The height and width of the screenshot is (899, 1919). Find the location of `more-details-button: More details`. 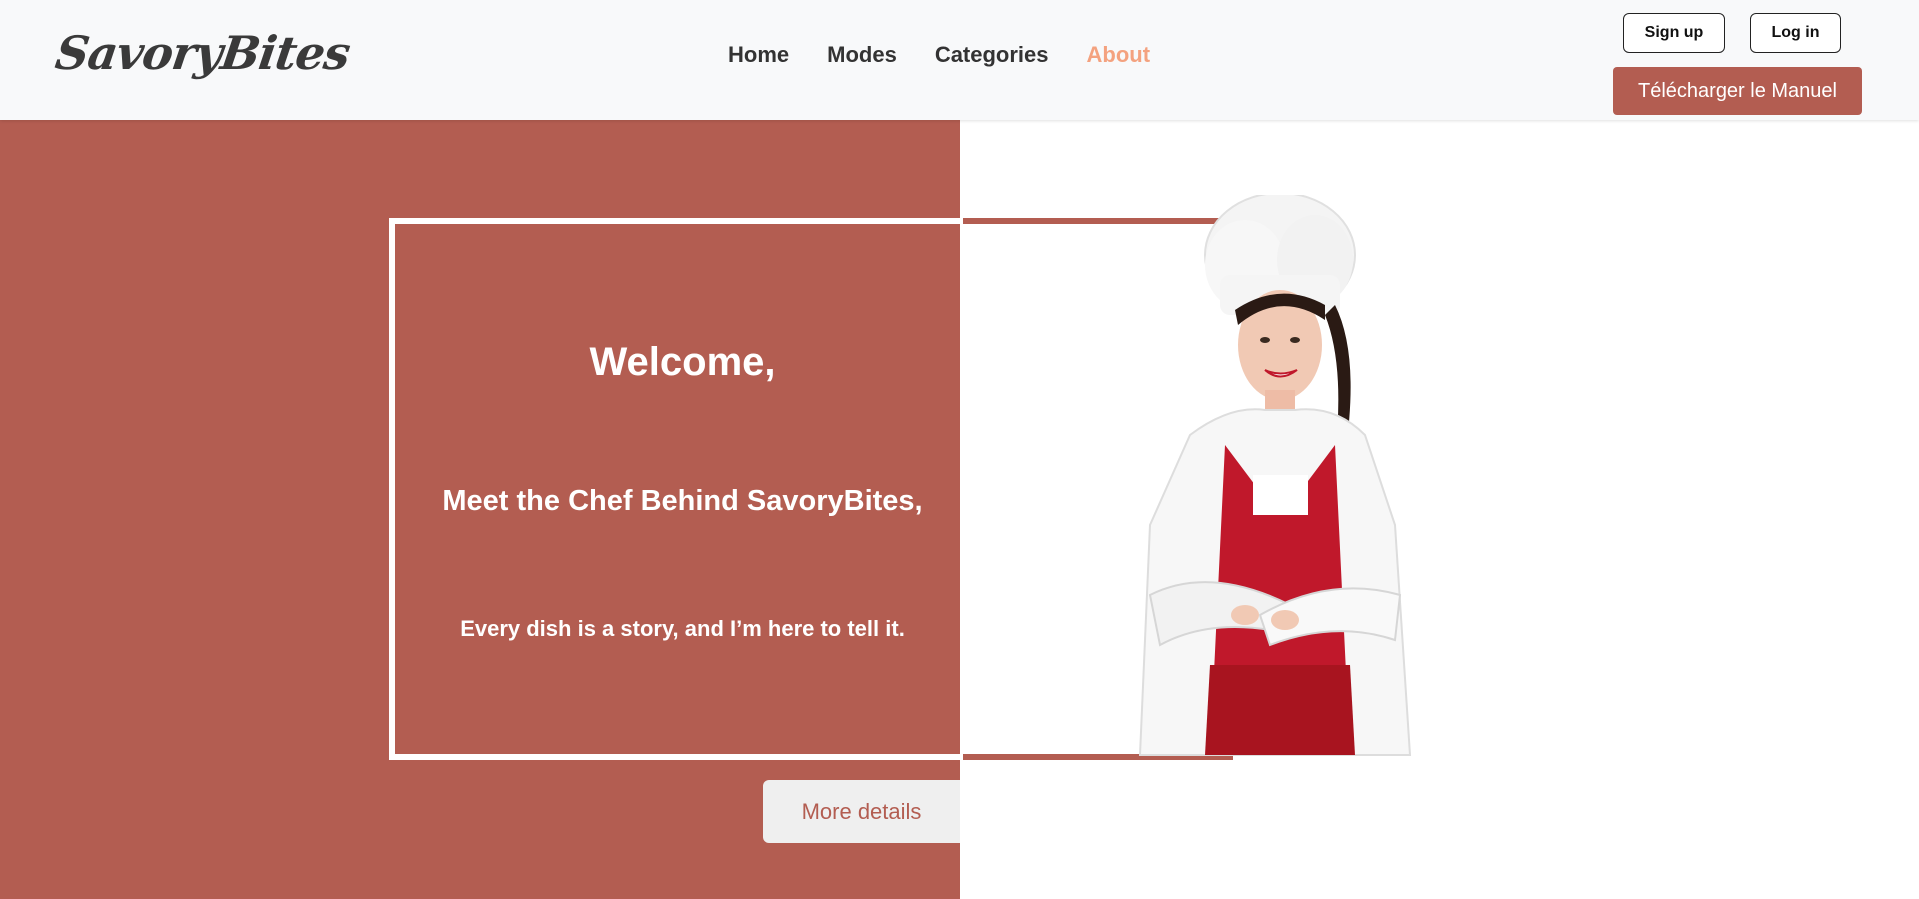

more-details-button: More details is located at coordinates (861, 811).